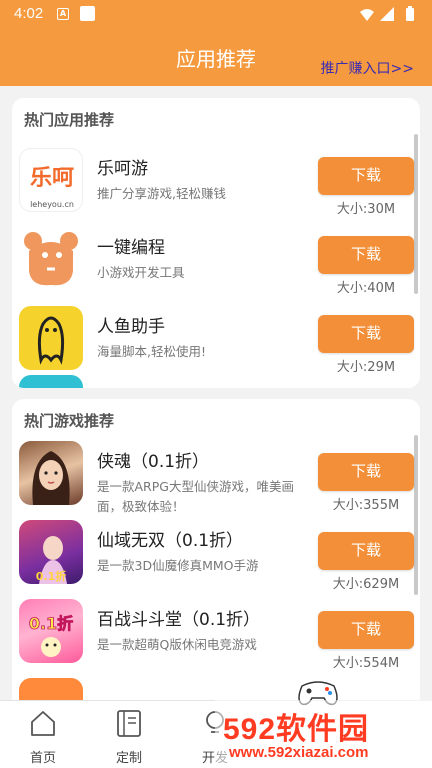 The width and height of the screenshot is (432, 768). I want to click on system-status-icons, so click(387, 13).